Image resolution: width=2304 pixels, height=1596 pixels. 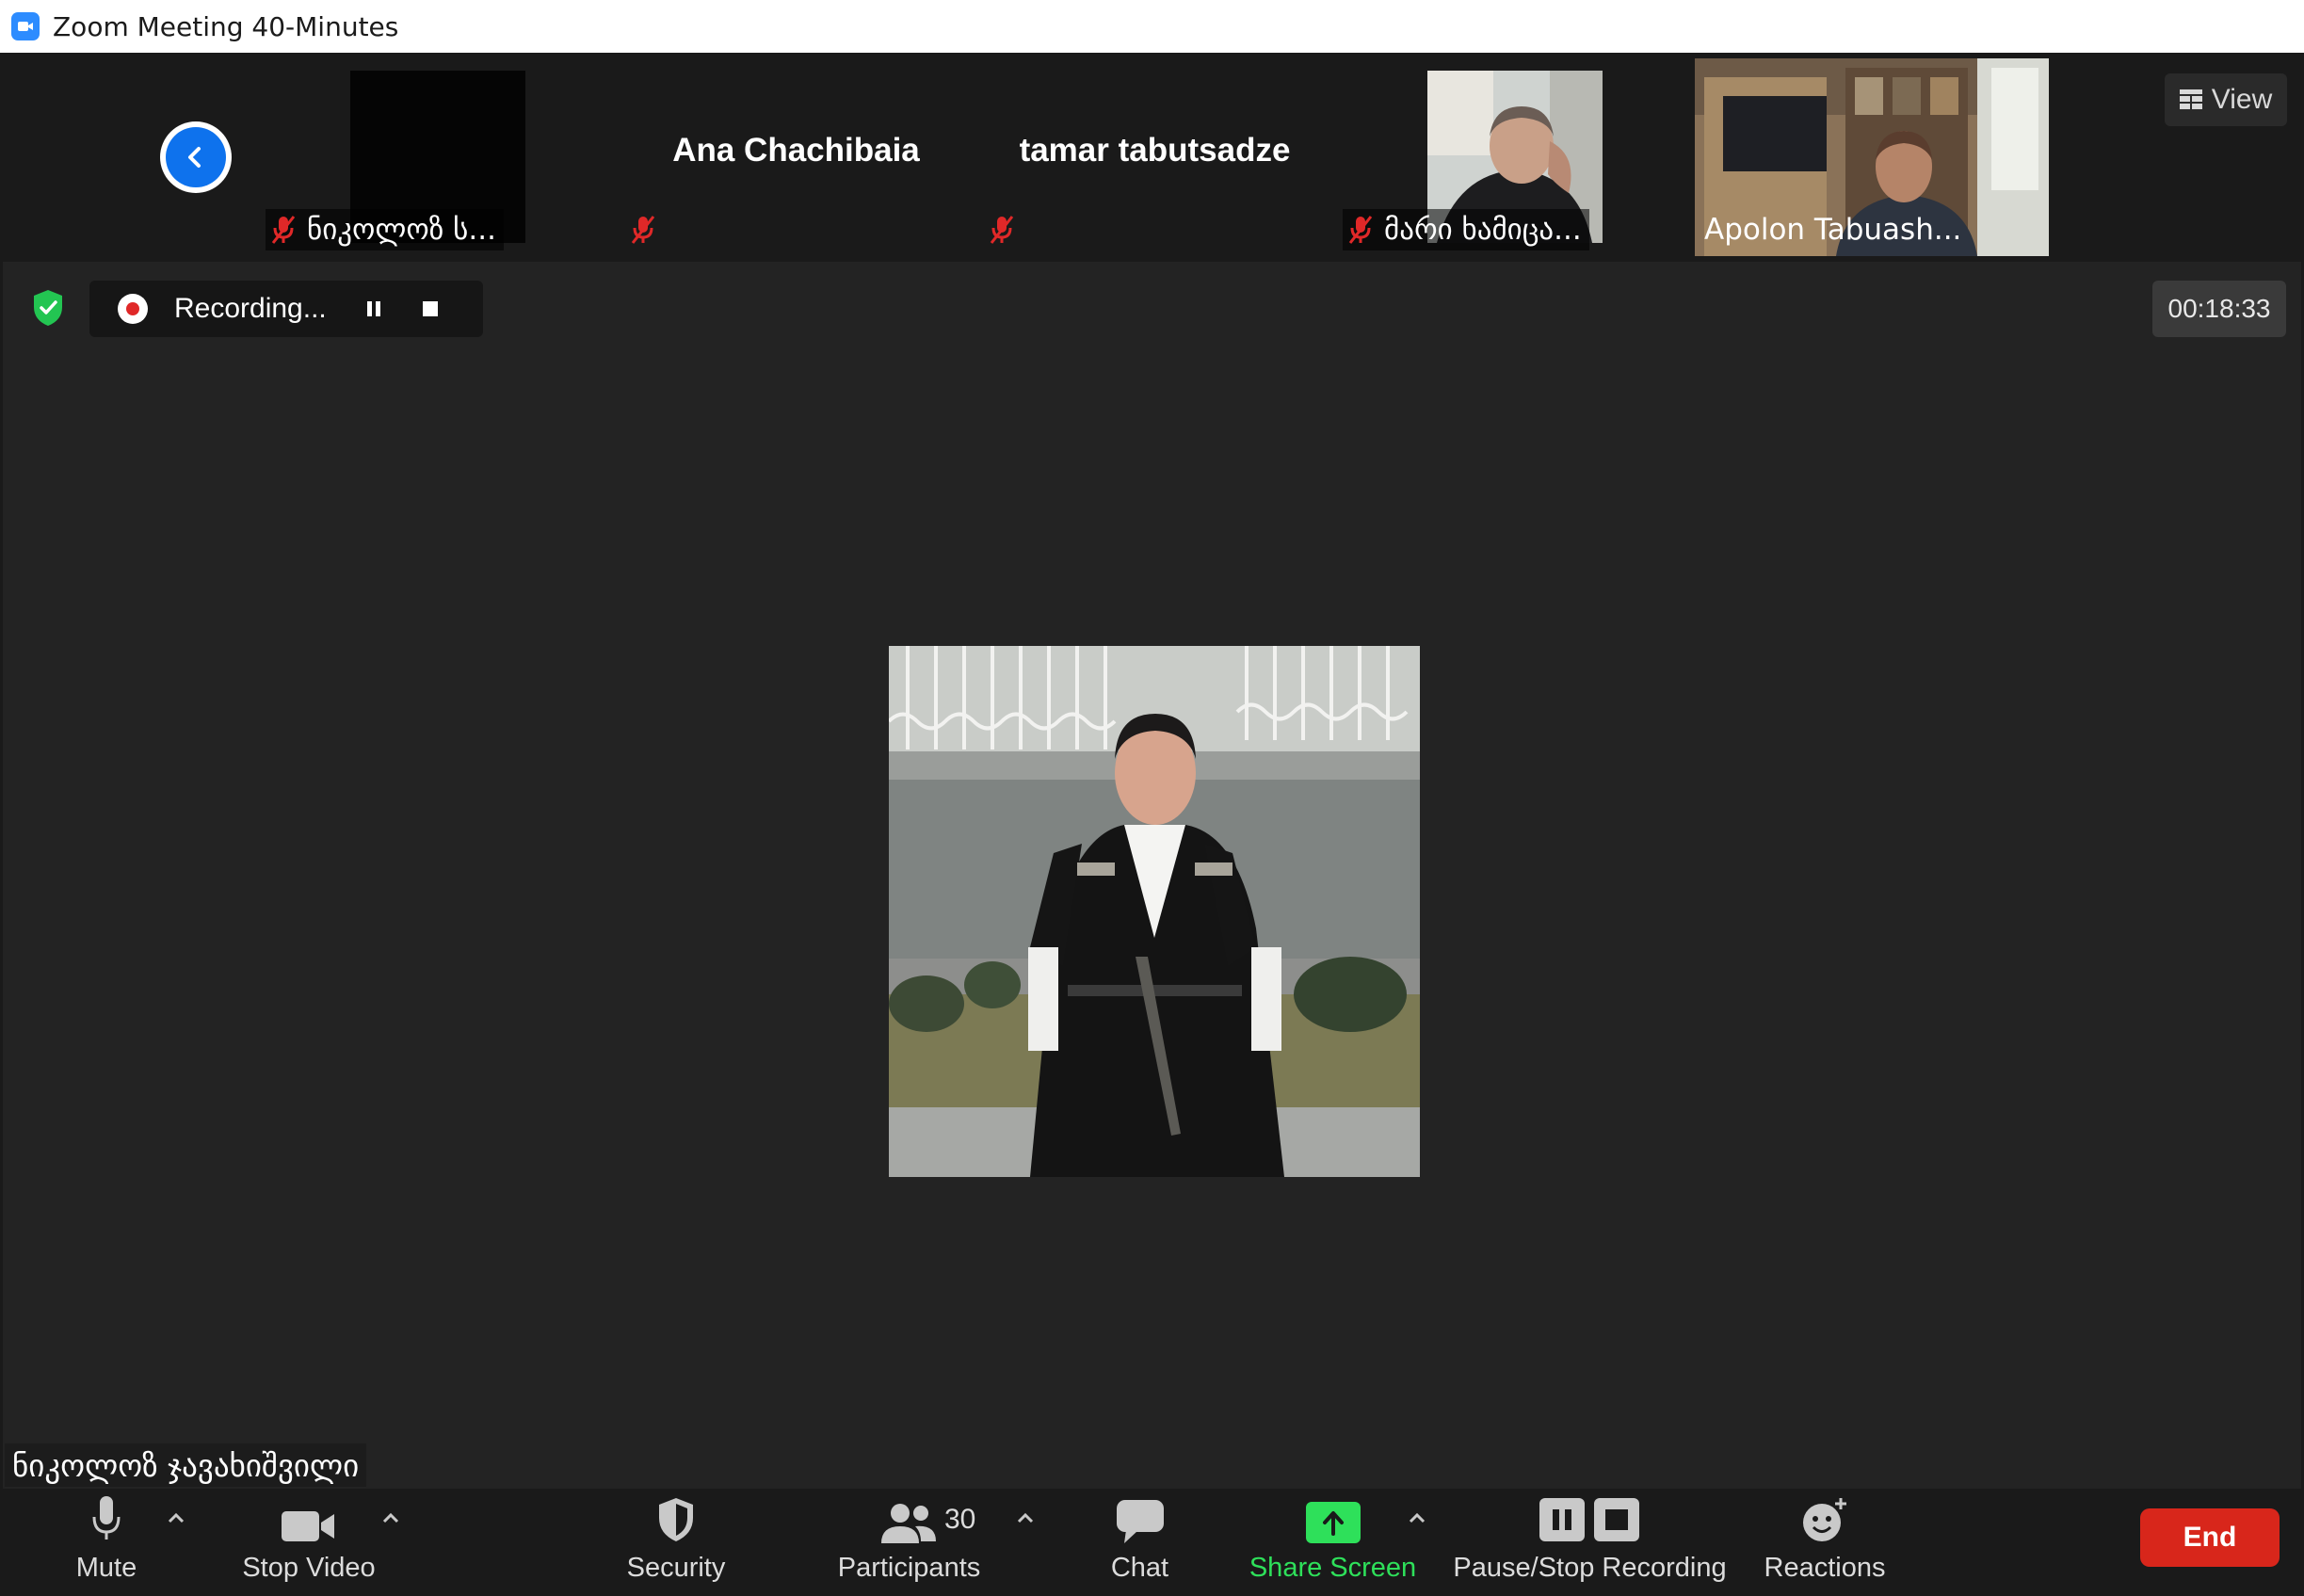 I want to click on mute-button: Mute, so click(x=106, y=1542).